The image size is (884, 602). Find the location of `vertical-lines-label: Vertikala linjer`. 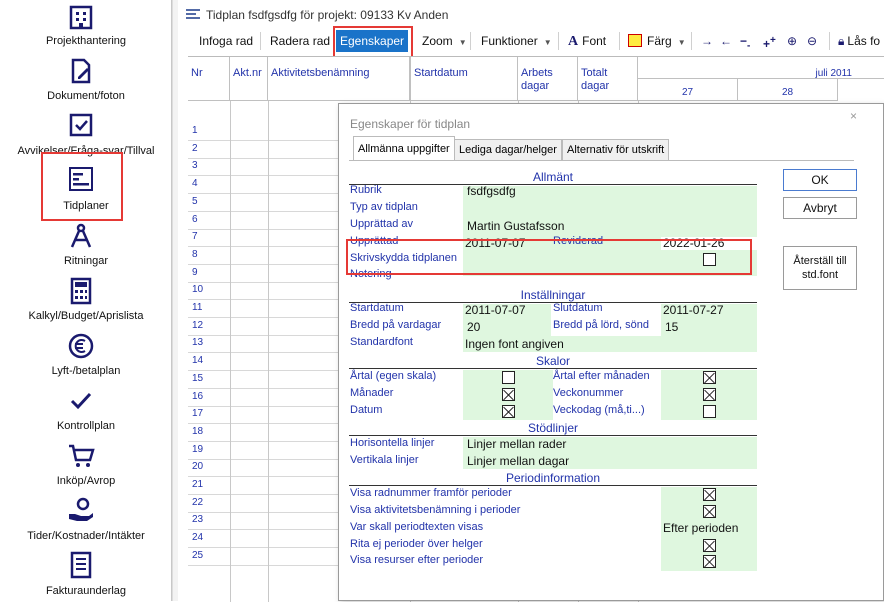

vertical-lines-label: Vertikala linjer is located at coordinates (384, 460).